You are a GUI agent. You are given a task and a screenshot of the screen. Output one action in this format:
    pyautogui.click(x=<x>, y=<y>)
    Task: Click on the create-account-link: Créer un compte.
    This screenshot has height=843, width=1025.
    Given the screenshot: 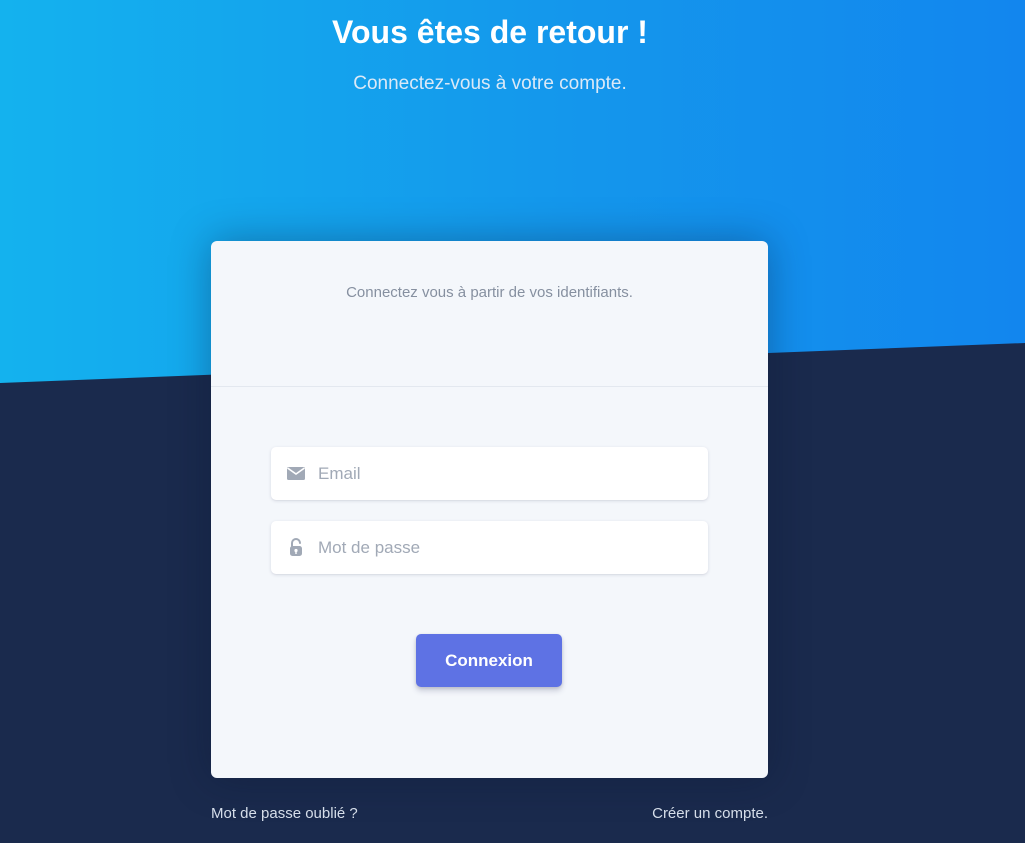 What is the action you would take?
    pyautogui.click(x=710, y=814)
    